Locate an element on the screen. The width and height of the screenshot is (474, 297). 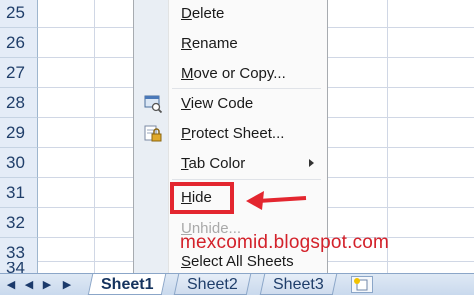
menu-item-label: iew Code is located at coordinates (222, 103).